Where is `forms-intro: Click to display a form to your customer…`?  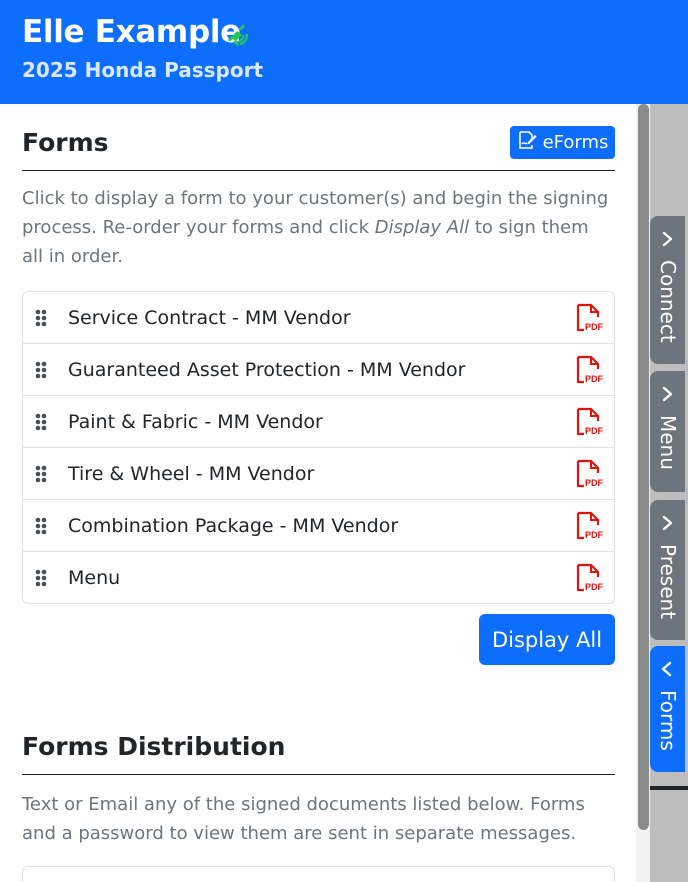 forms-intro: Click to display a form to your customer… is located at coordinates (317, 227).